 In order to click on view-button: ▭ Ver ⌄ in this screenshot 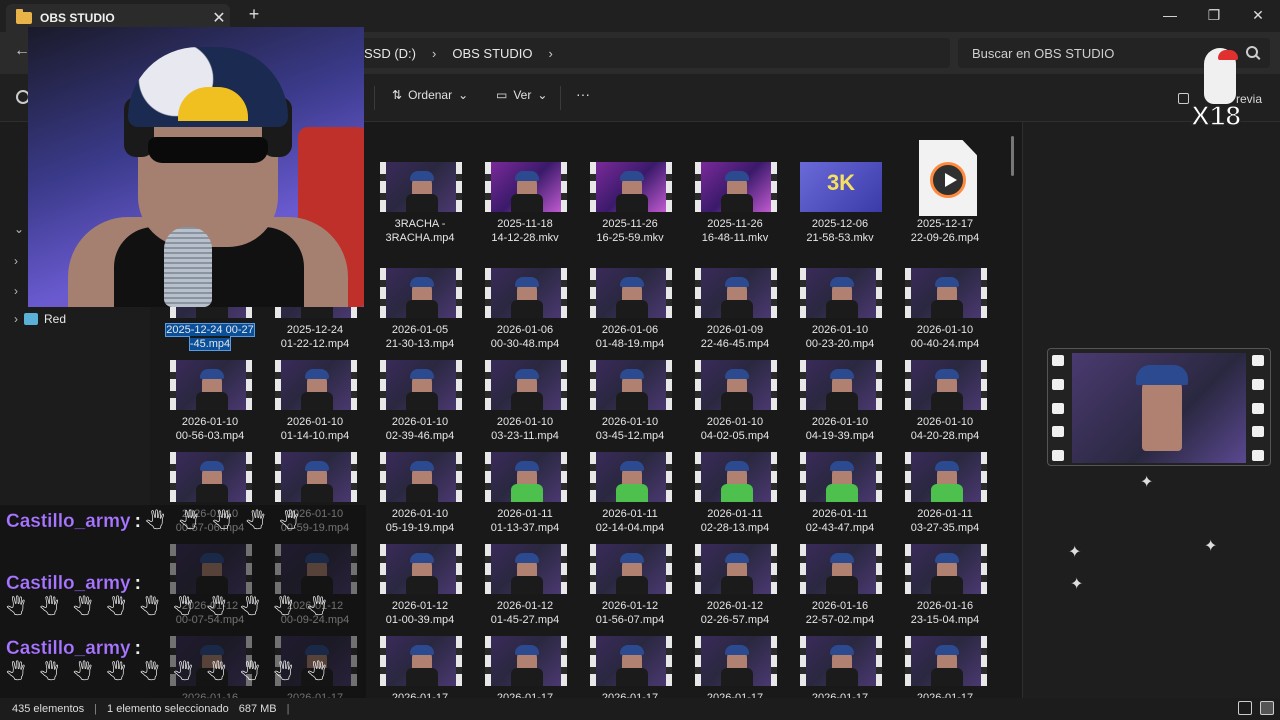, I will do `click(521, 95)`.